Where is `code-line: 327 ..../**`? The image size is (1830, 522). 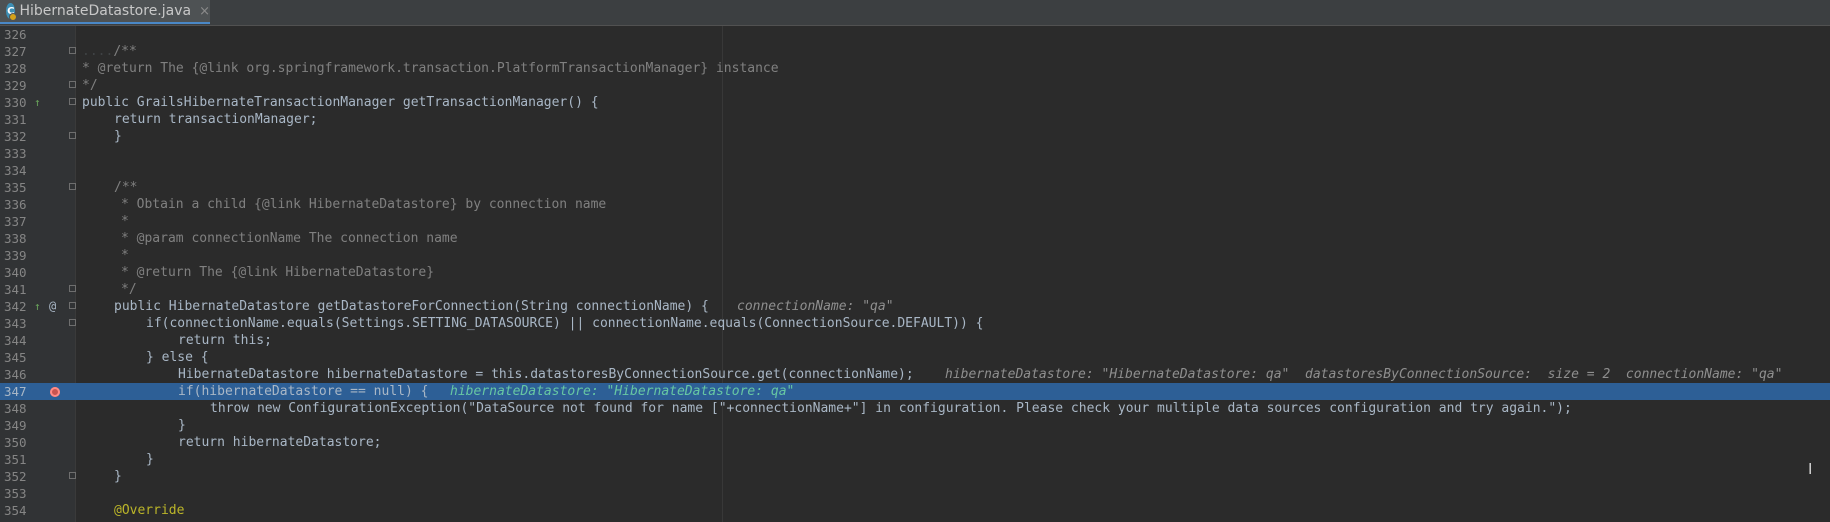
code-line: 327 ..../** is located at coordinates (915, 51).